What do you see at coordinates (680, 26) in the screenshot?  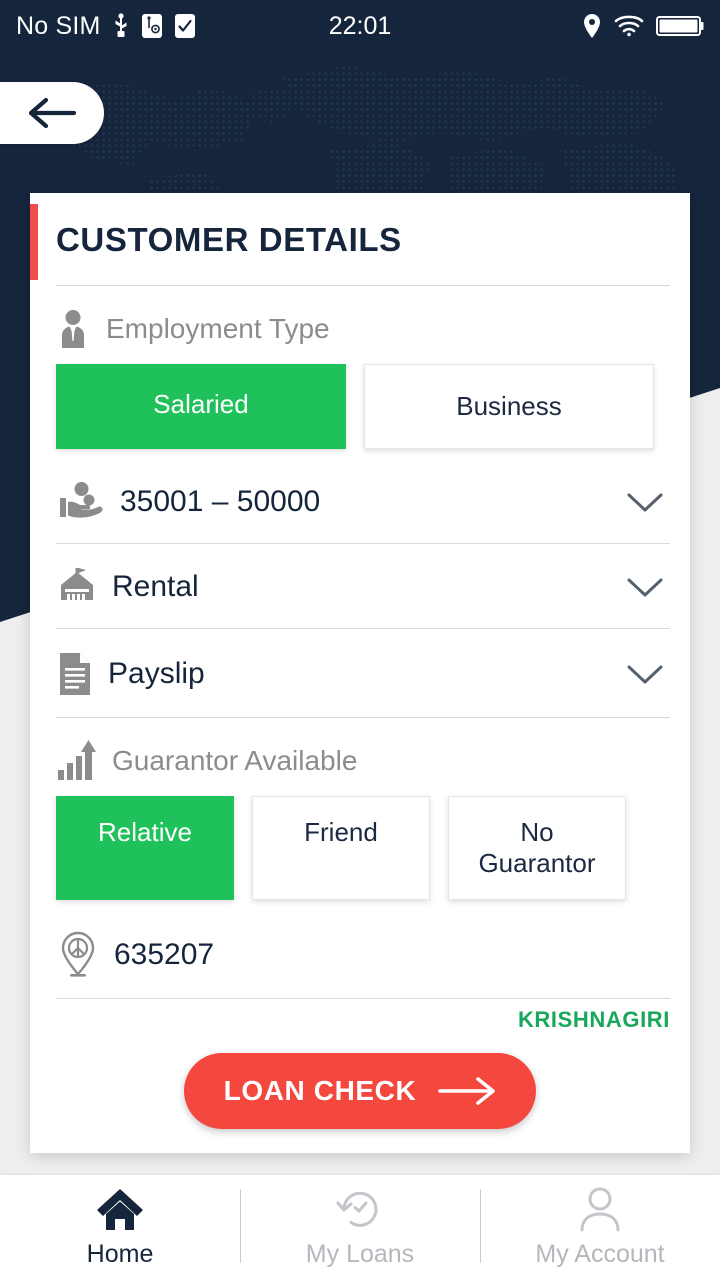 I see `battery-icon` at bounding box center [680, 26].